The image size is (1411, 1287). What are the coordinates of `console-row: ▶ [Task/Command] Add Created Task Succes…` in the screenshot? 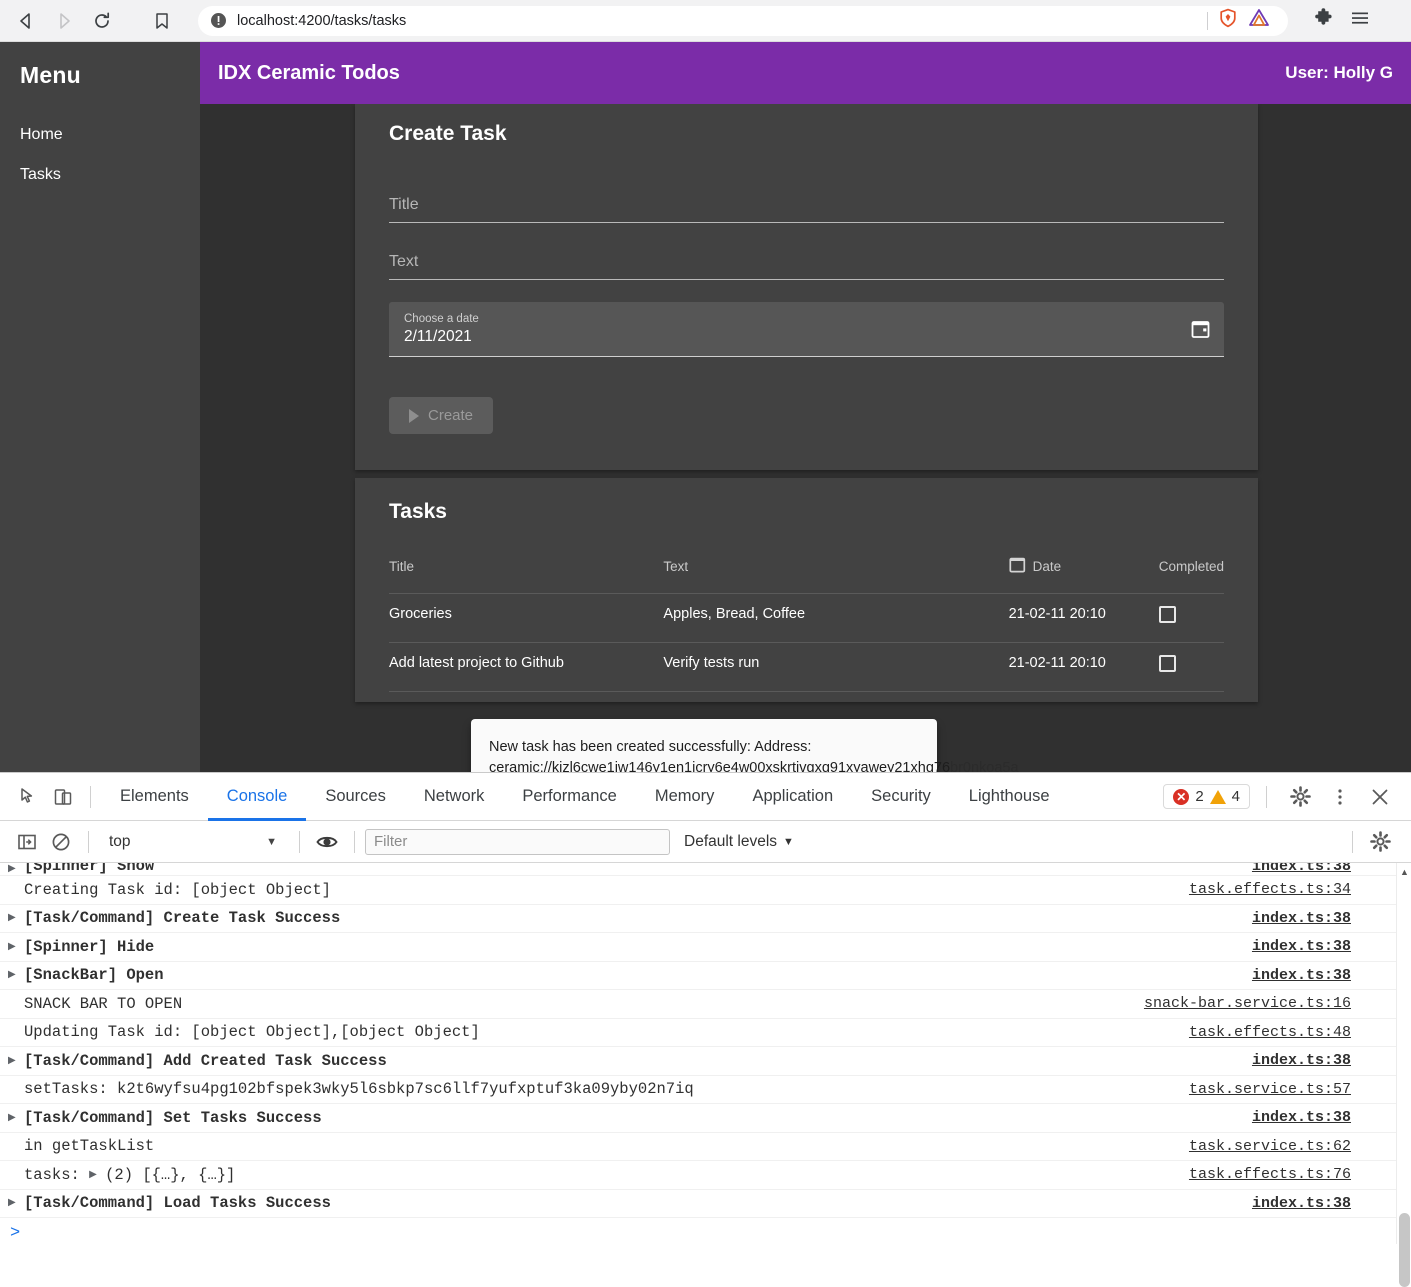 It's located at (705, 1061).